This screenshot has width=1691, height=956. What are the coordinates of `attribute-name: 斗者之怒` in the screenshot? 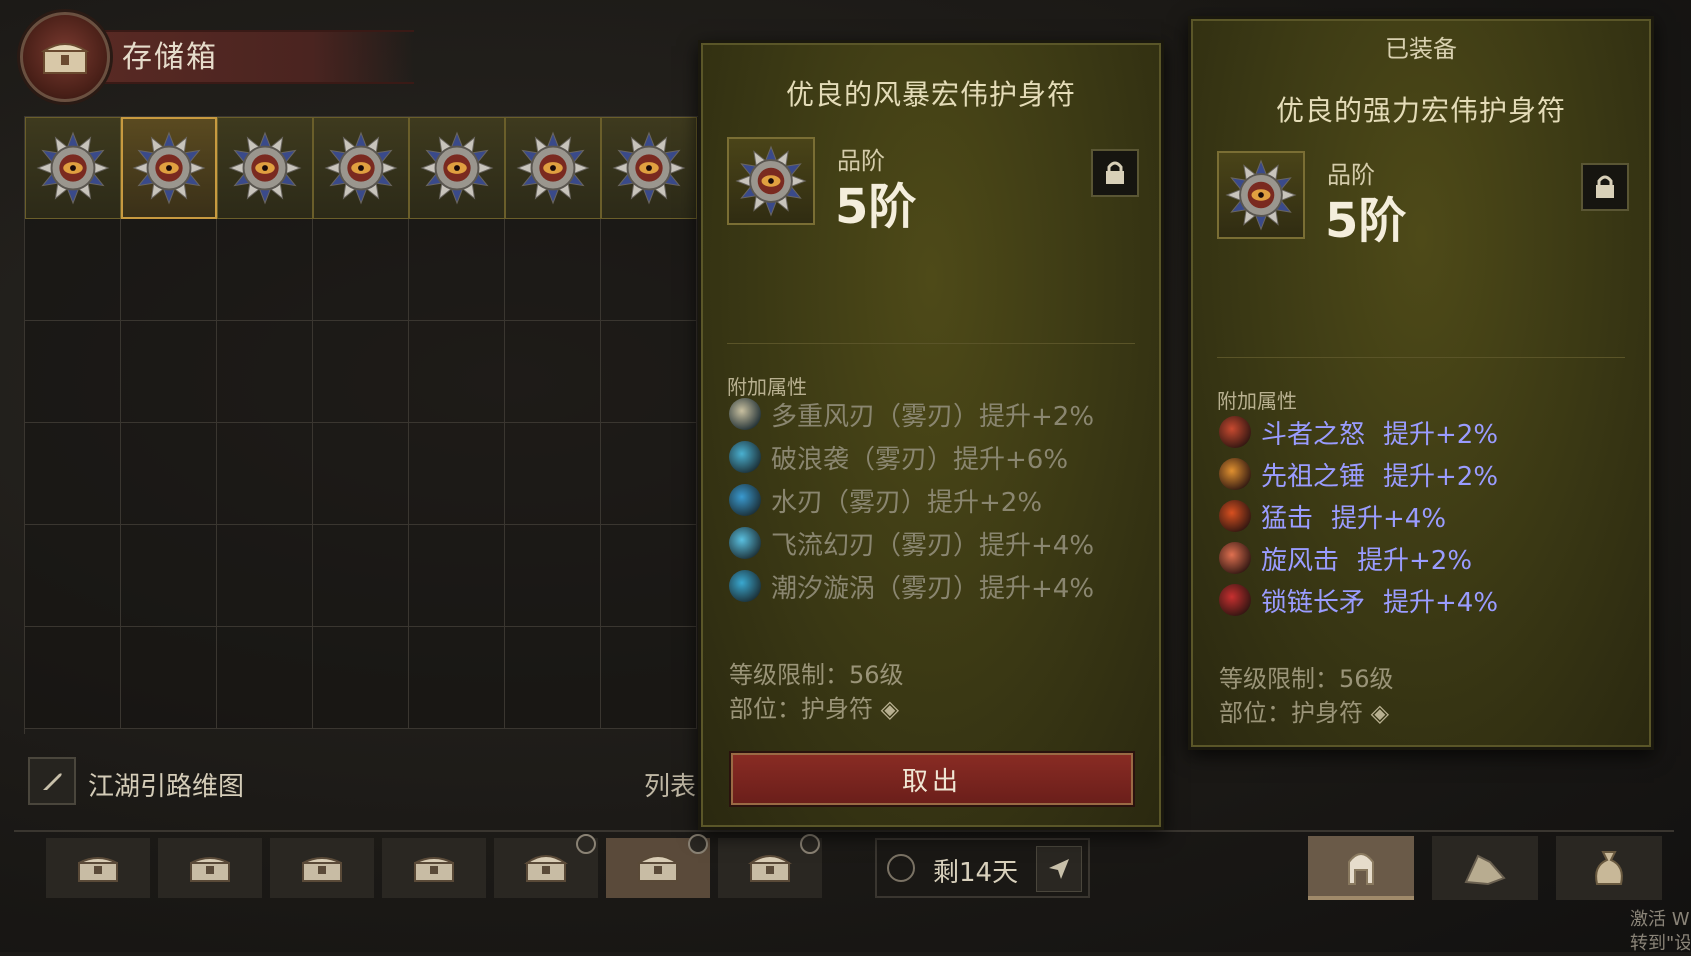 It's located at (1313, 434).